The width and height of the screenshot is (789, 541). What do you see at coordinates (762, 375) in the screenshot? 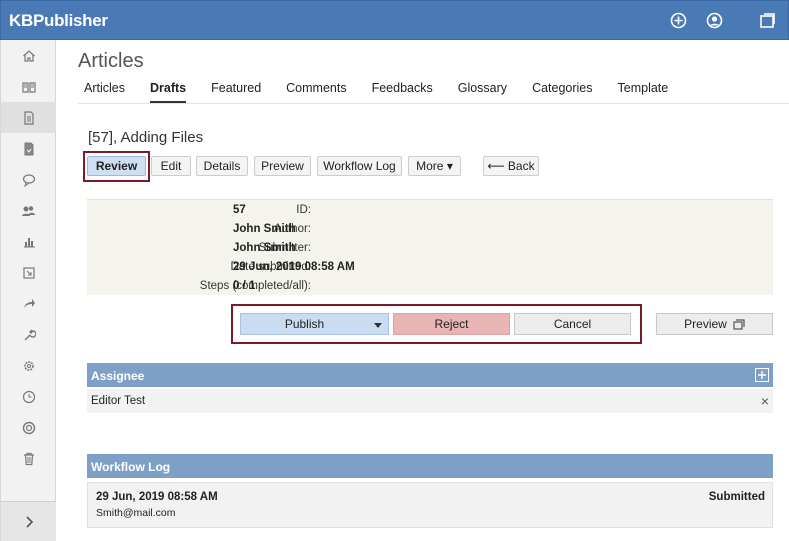
I see `add-assignee-icon` at bounding box center [762, 375].